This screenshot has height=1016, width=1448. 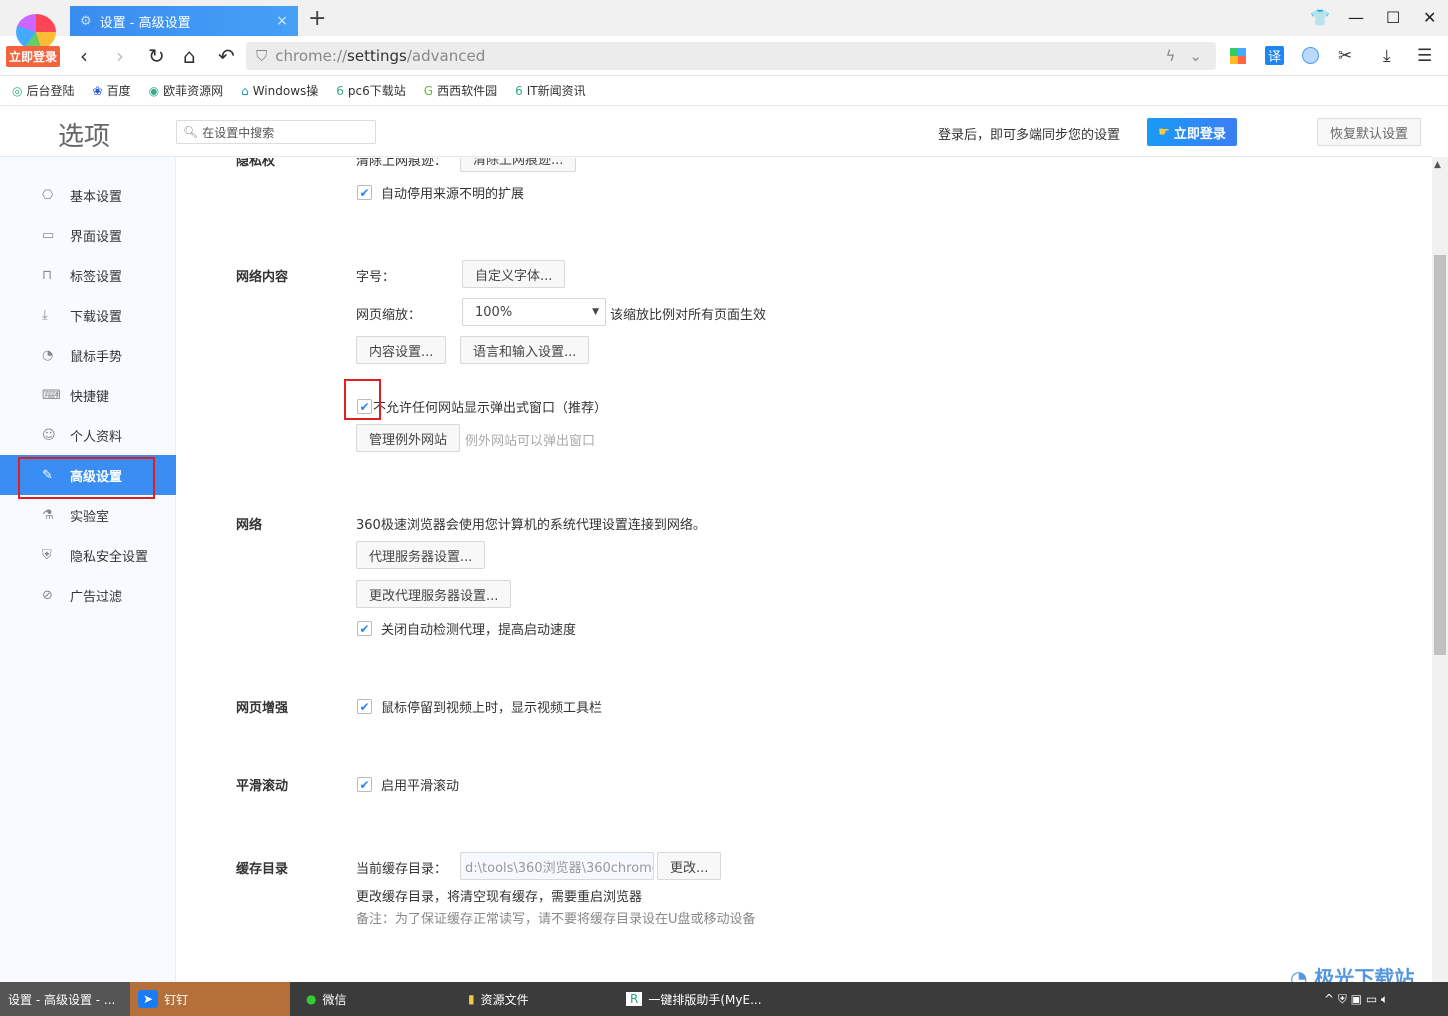 I want to click on bookmark-icon: ❀, so click(x=97, y=91).